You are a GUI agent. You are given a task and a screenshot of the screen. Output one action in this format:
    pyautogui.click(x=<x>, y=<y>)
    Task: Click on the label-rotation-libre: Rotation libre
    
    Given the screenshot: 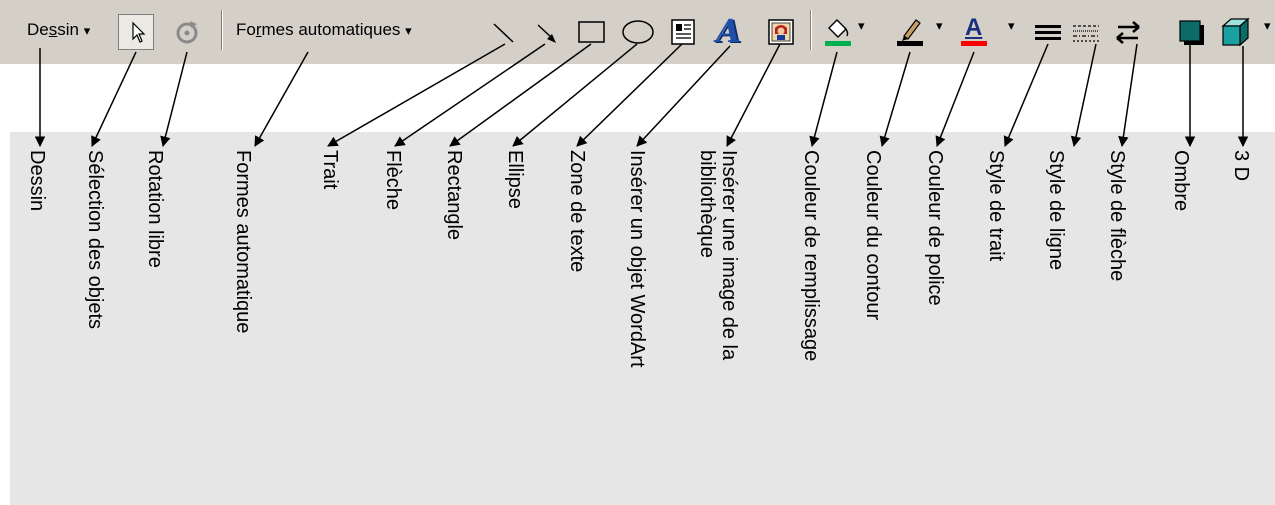 What is the action you would take?
    pyautogui.click(x=156, y=320)
    